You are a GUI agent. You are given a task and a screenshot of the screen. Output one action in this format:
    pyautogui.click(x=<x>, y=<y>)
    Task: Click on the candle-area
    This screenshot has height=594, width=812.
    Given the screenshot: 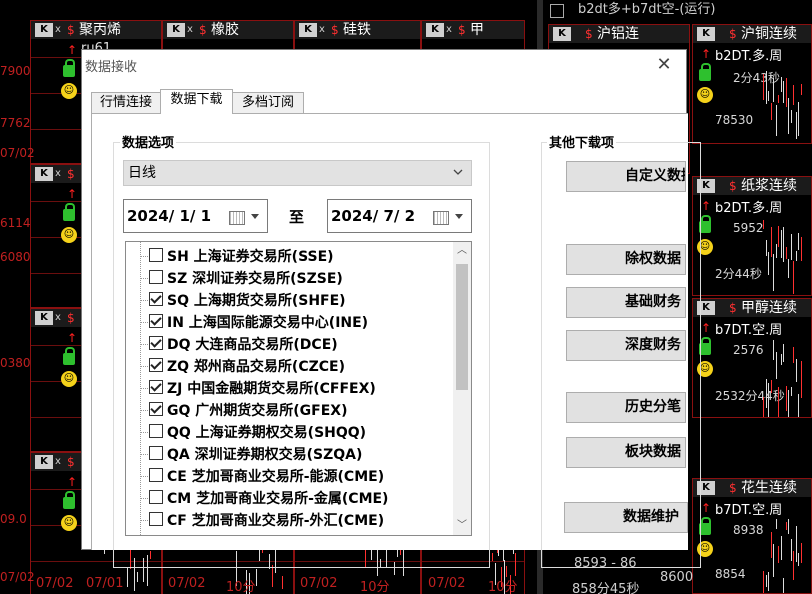 What is the action you would take?
    pyautogui.click(x=785, y=551)
    